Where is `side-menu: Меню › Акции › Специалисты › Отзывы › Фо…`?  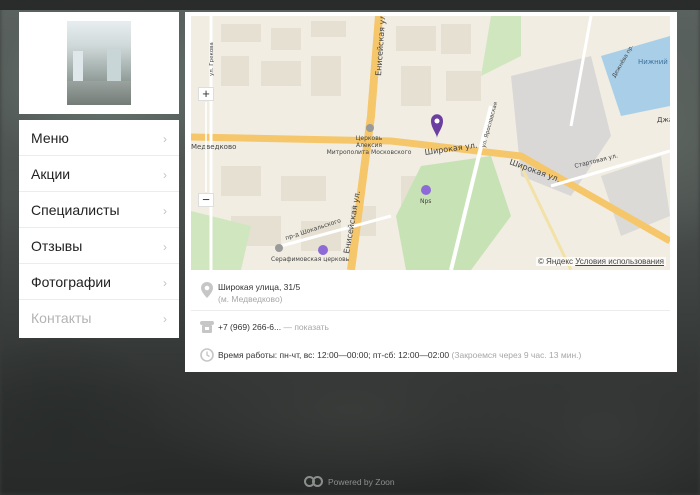
side-menu: Меню › Акции › Специалисты › Отзывы › Фо… is located at coordinates (99, 229).